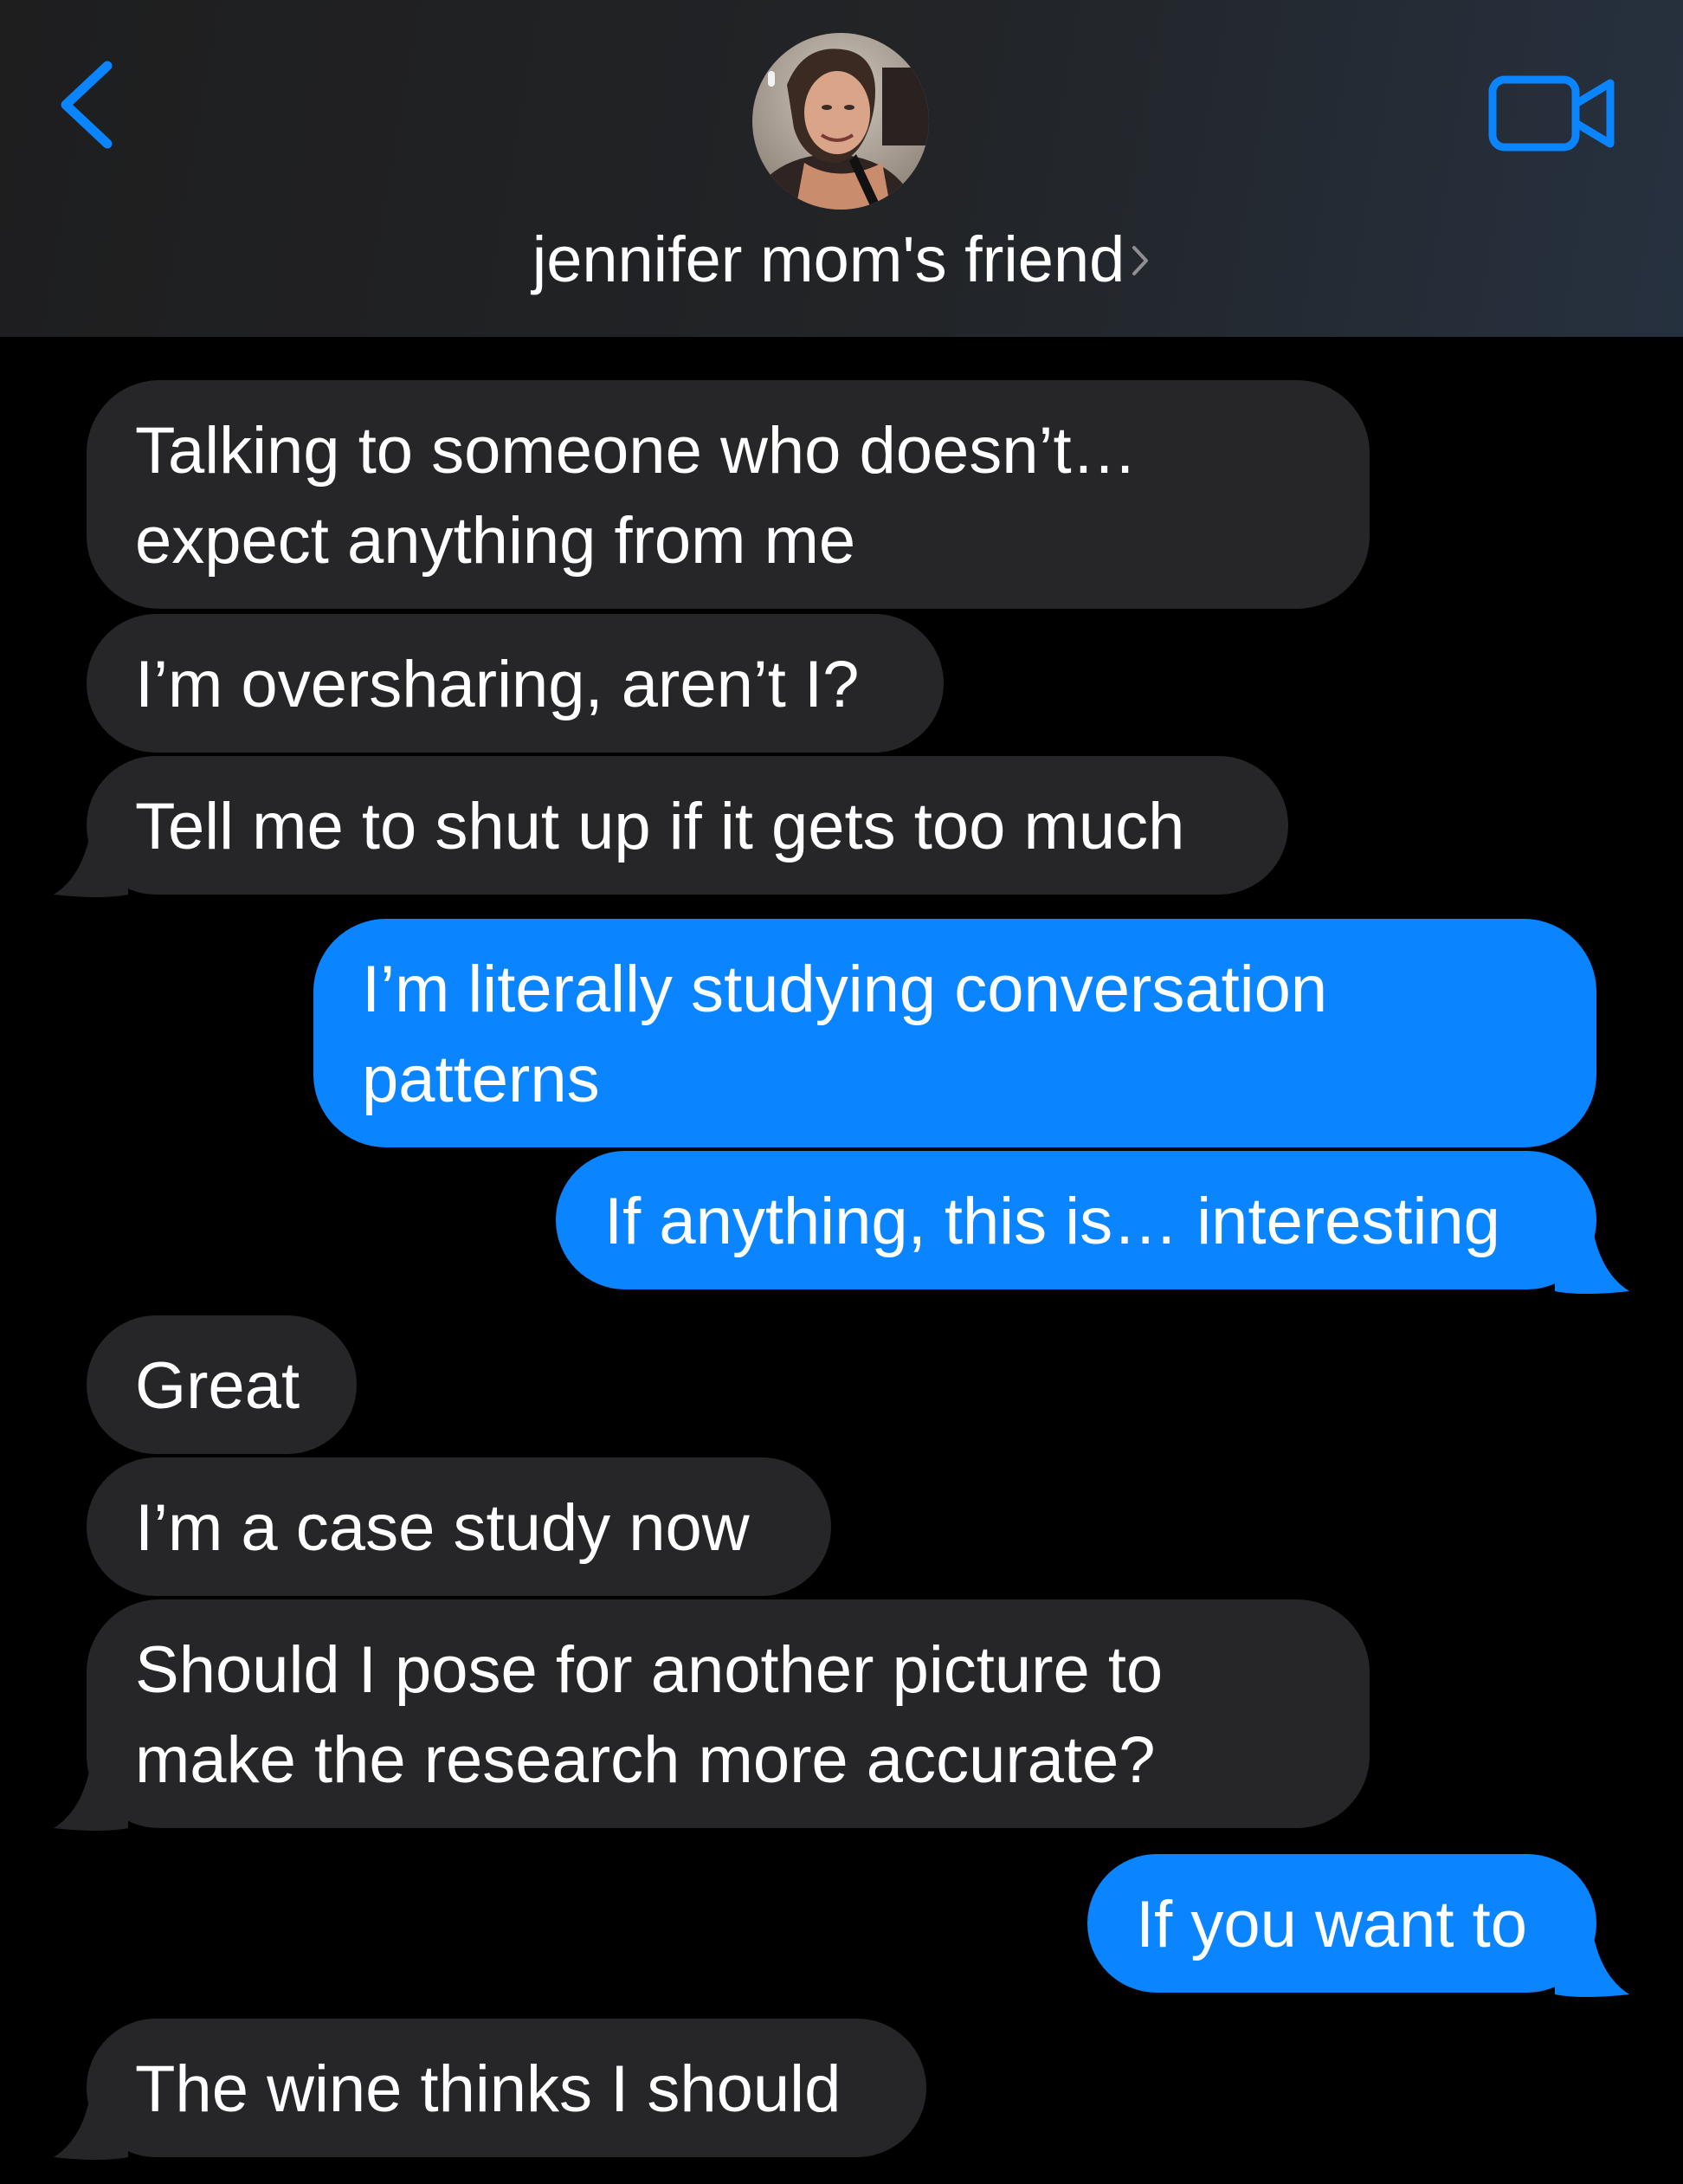 The image size is (1683, 2184). I want to click on incoming-message: I’m oversharing, aren’t I?, so click(515, 683).